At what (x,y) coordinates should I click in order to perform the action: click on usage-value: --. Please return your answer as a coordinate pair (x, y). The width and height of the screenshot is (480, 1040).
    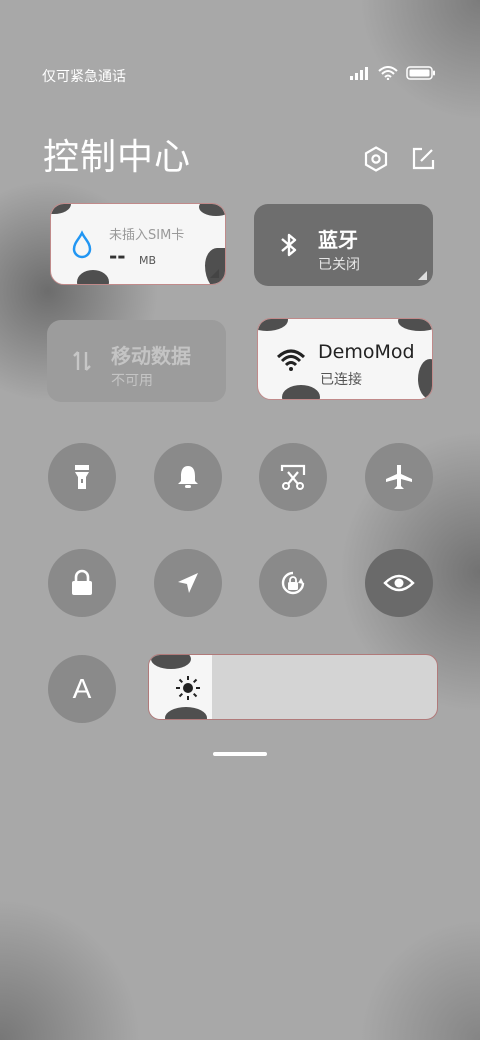
    Looking at the image, I should click on (117, 256).